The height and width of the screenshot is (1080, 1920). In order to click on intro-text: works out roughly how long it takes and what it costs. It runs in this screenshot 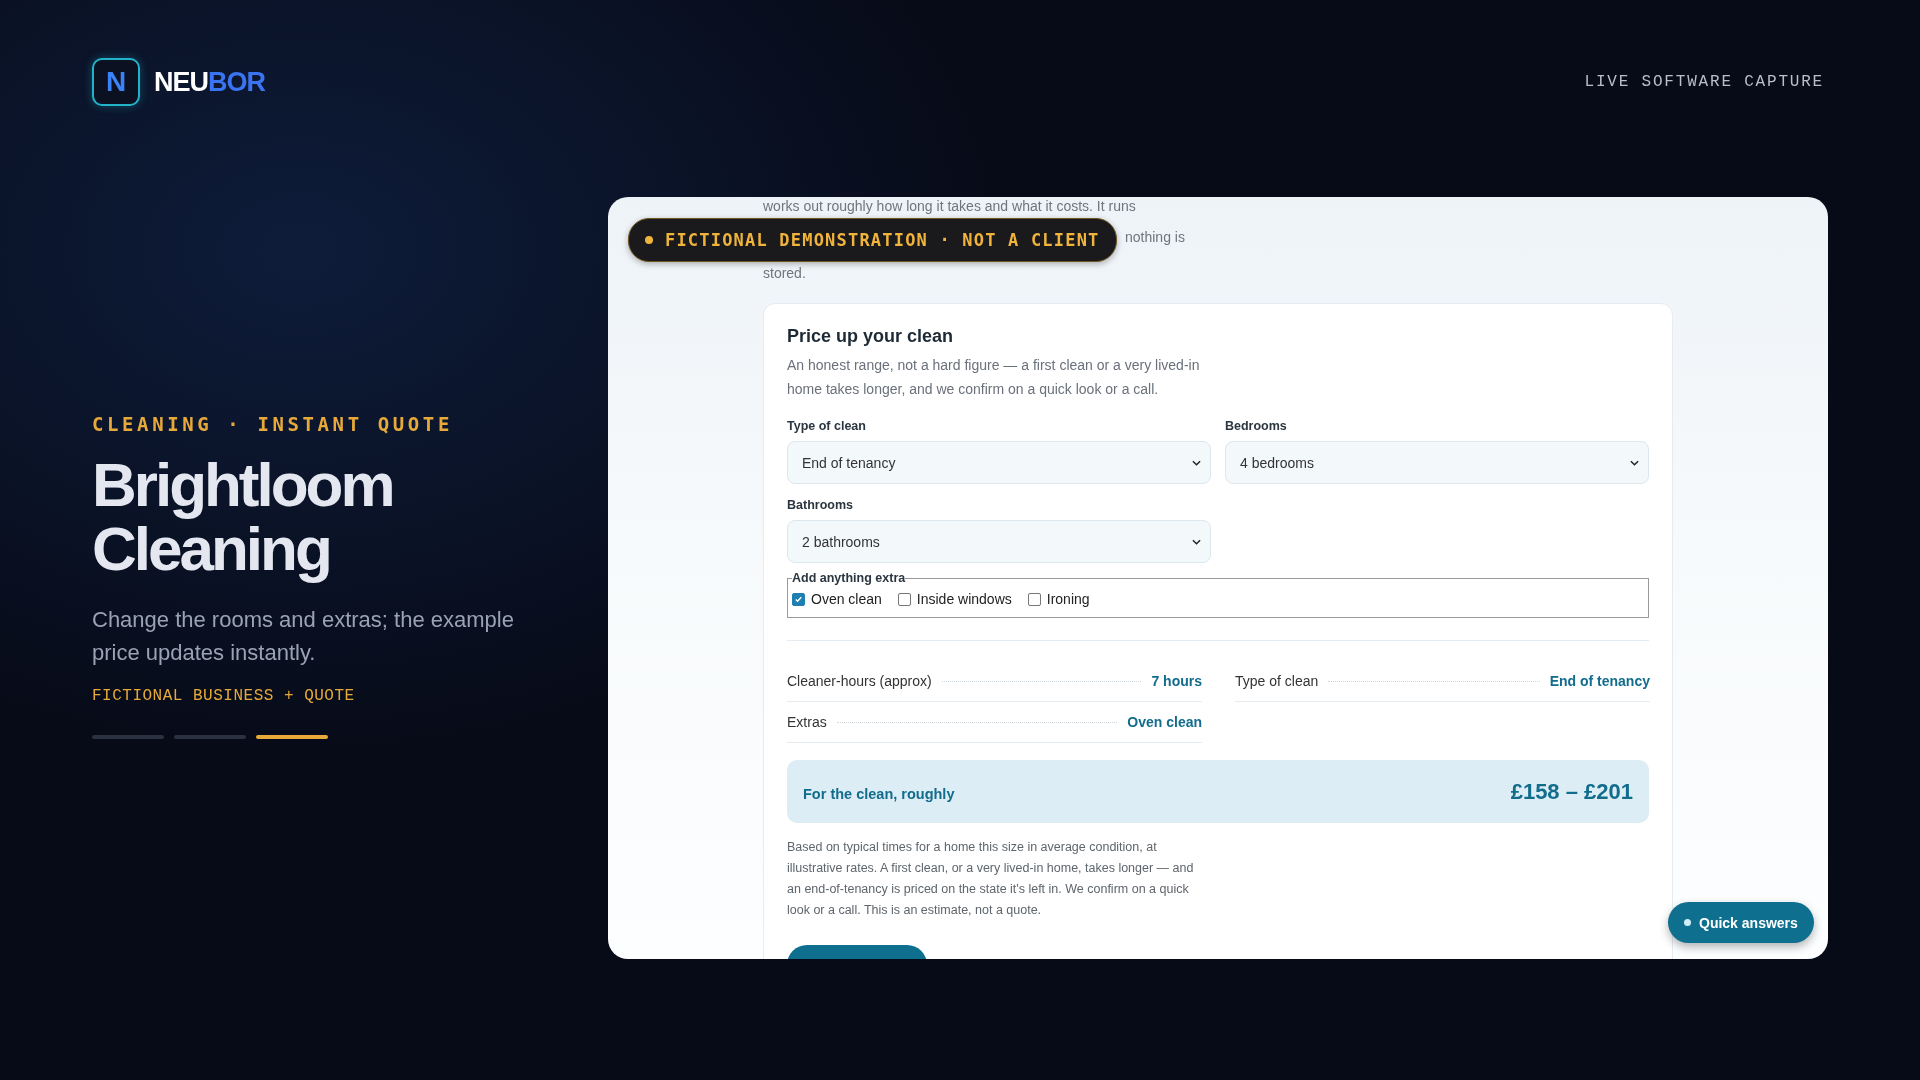, I will do `click(949, 206)`.